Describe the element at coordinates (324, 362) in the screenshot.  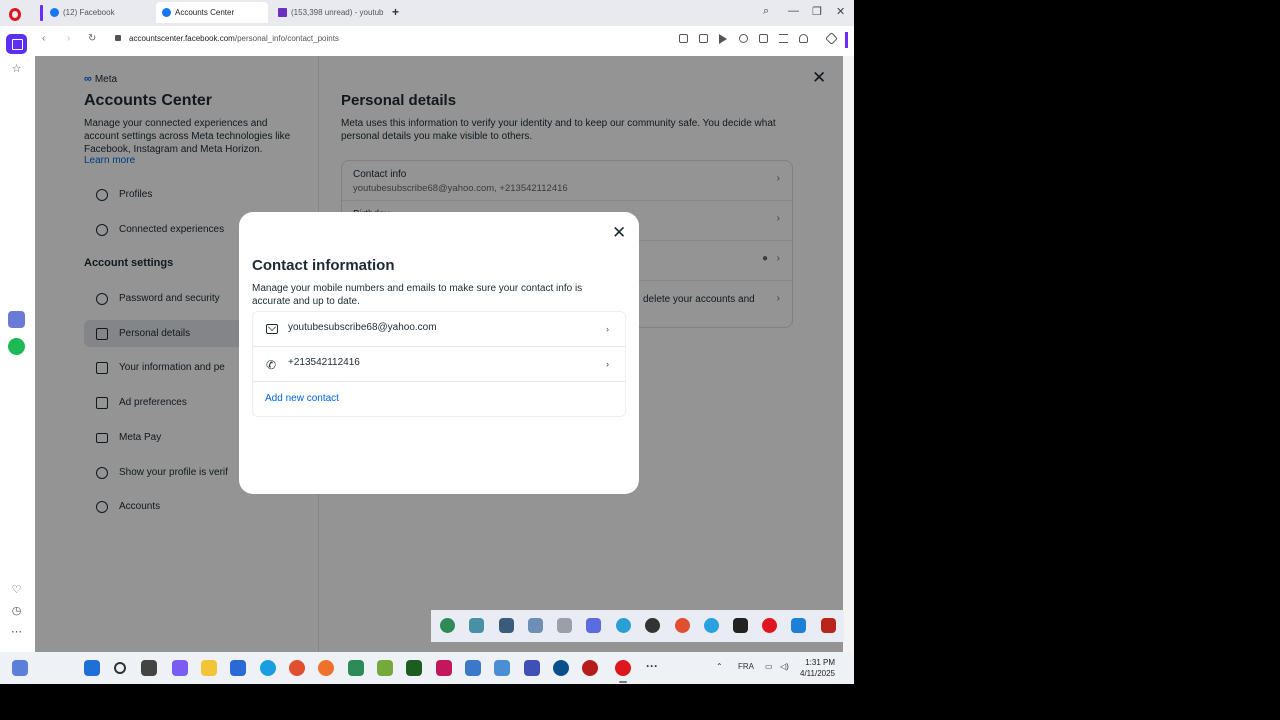
I see `contact-value: +213542112416` at that location.